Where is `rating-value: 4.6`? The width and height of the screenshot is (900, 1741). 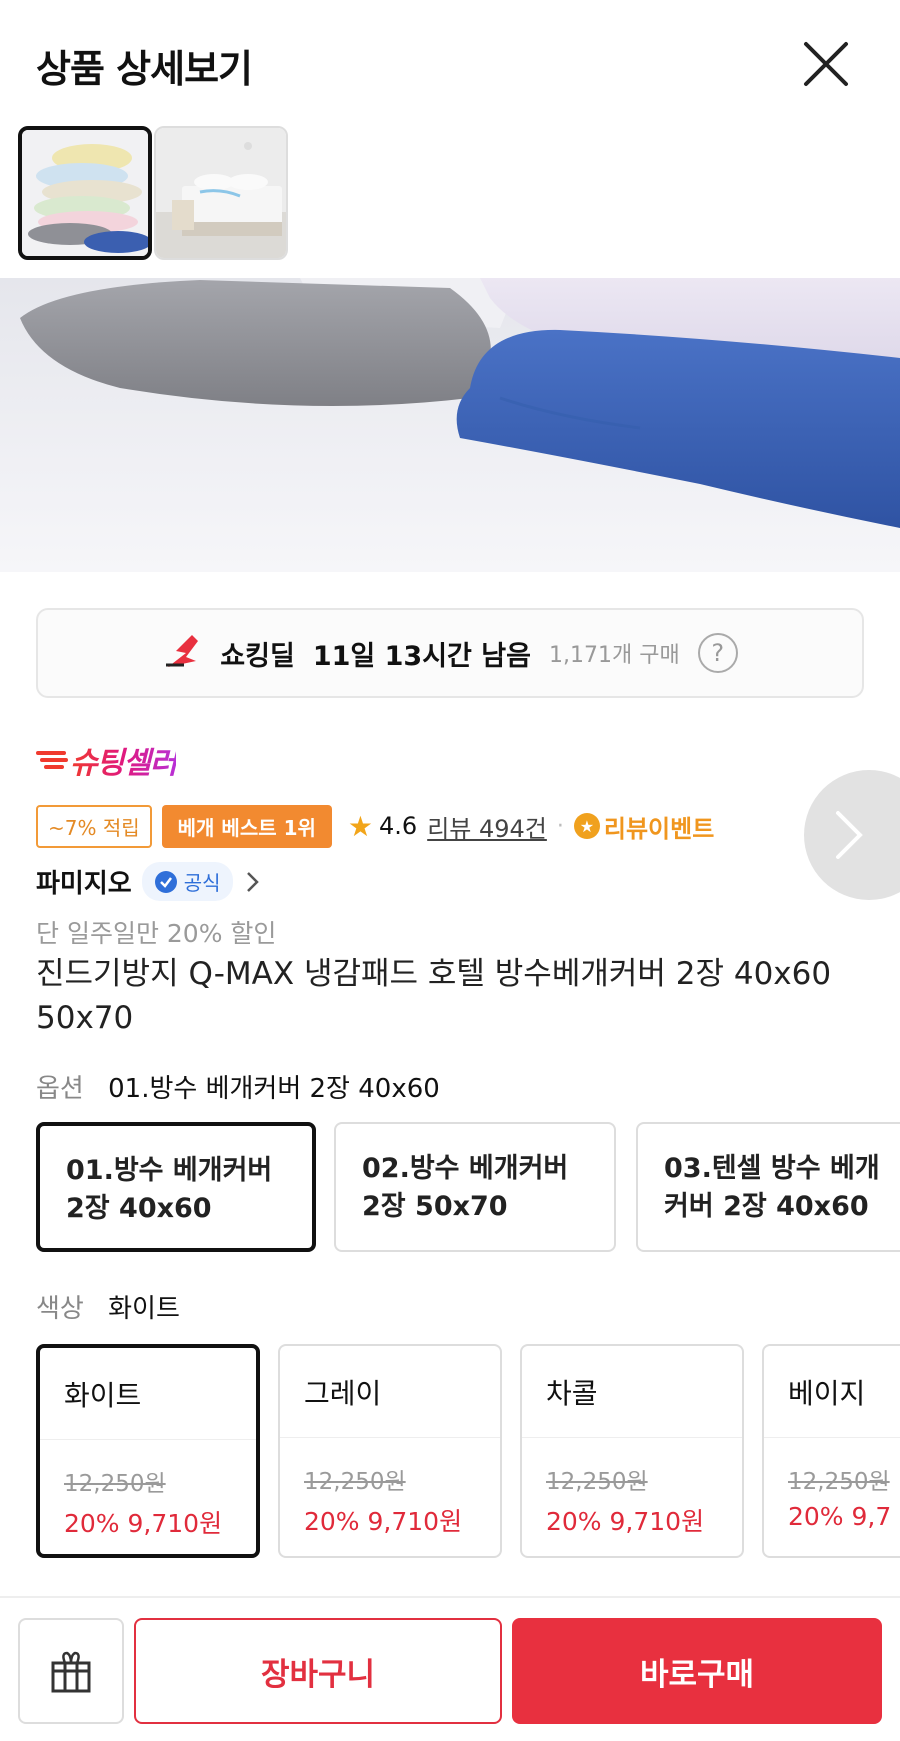
rating-value: 4.6 is located at coordinates (398, 826).